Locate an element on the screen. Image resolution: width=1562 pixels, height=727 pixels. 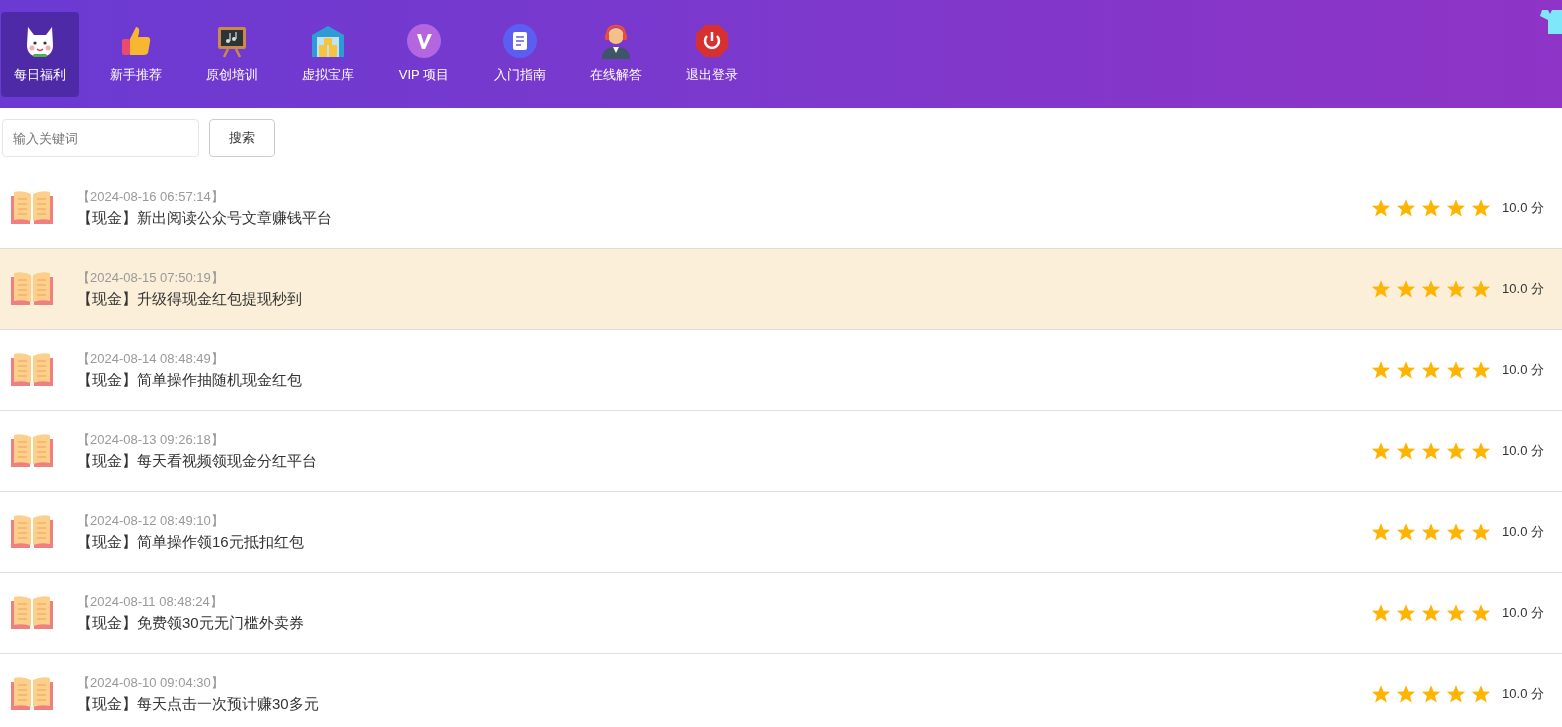
post-title: 【现金】新出阅读公众号文章赚钱平台 is located at coordinates (724, 217).